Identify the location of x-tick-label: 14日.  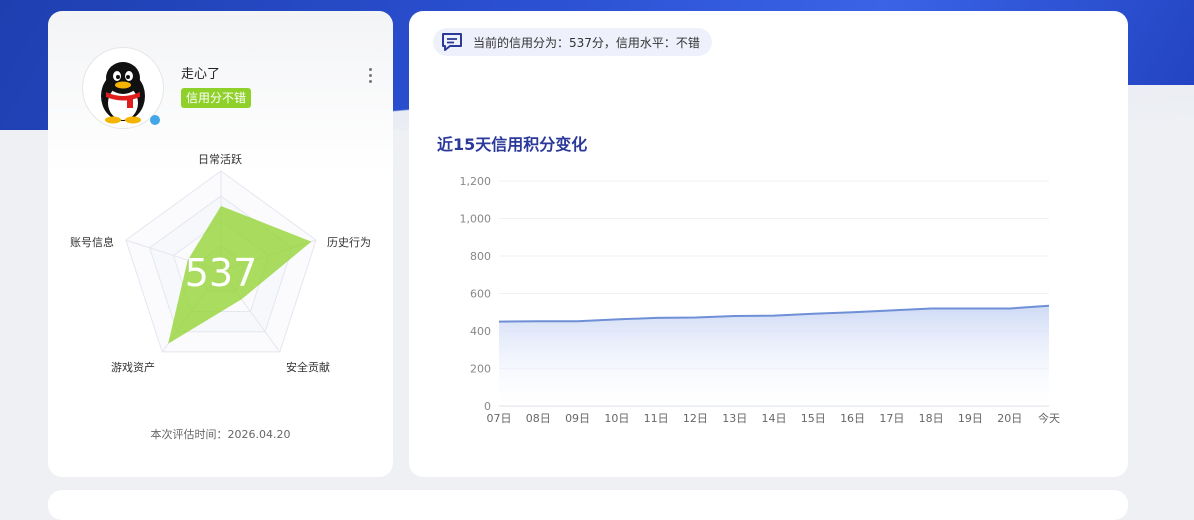
(774, 418).